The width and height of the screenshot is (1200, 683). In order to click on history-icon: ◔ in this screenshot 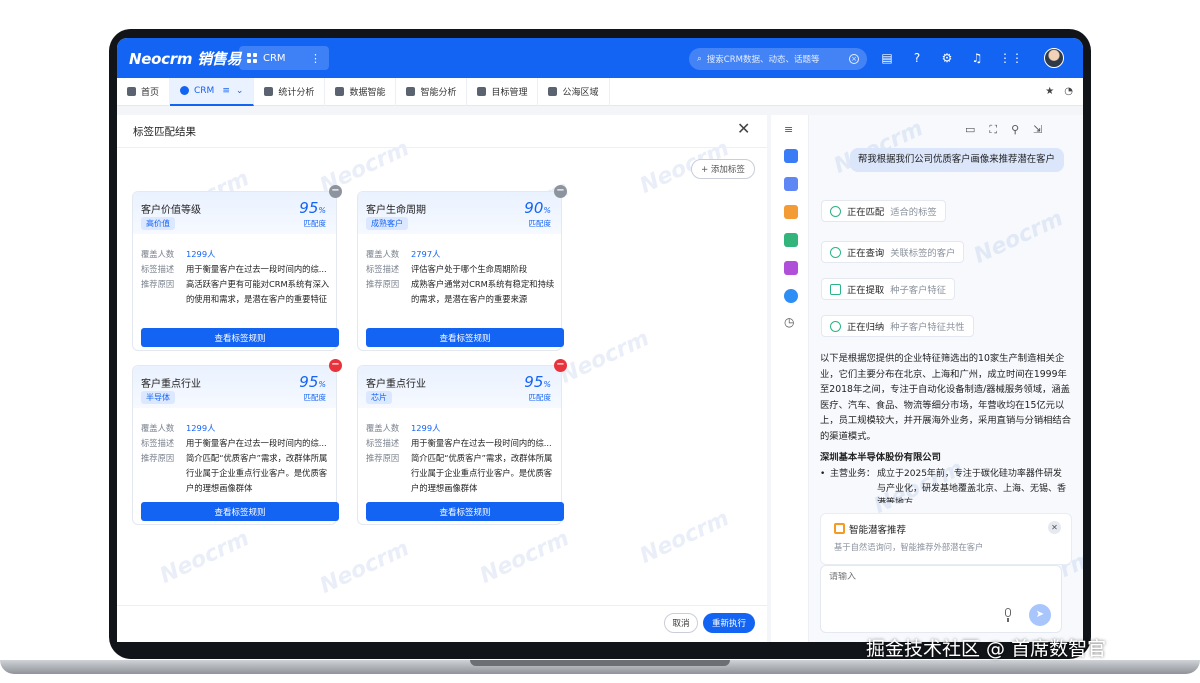, I will do `click(1068, 91)`.